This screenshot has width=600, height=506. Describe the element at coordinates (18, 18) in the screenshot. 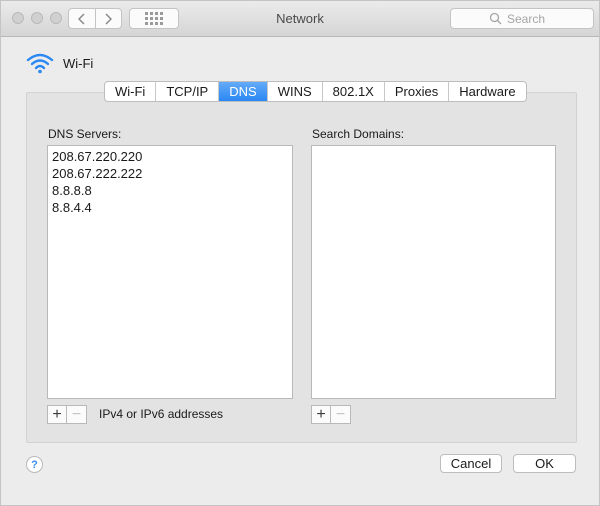

I see `close-window-button` at that location.